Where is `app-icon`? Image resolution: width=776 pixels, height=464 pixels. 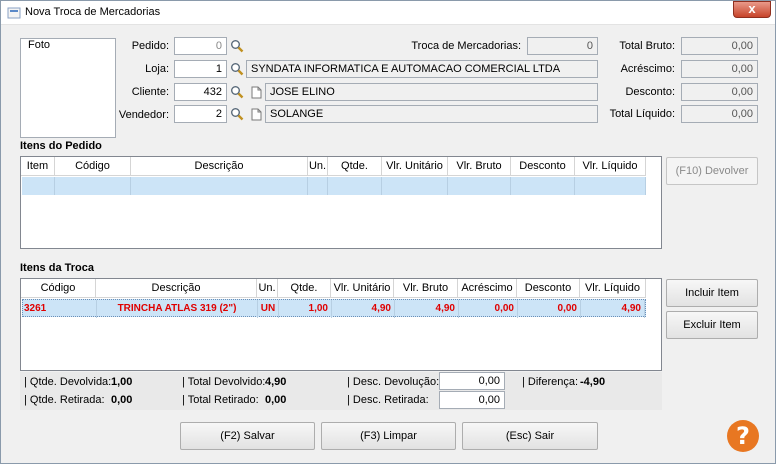 app-icon is located at coordinates (14, 13).